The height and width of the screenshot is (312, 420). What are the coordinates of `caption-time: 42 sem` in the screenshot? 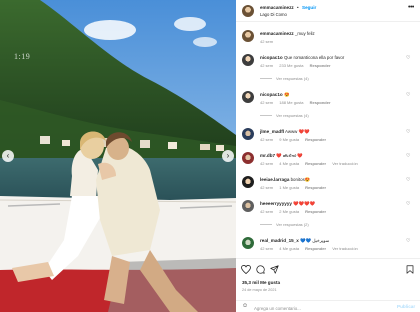 It's located at (267, 41).